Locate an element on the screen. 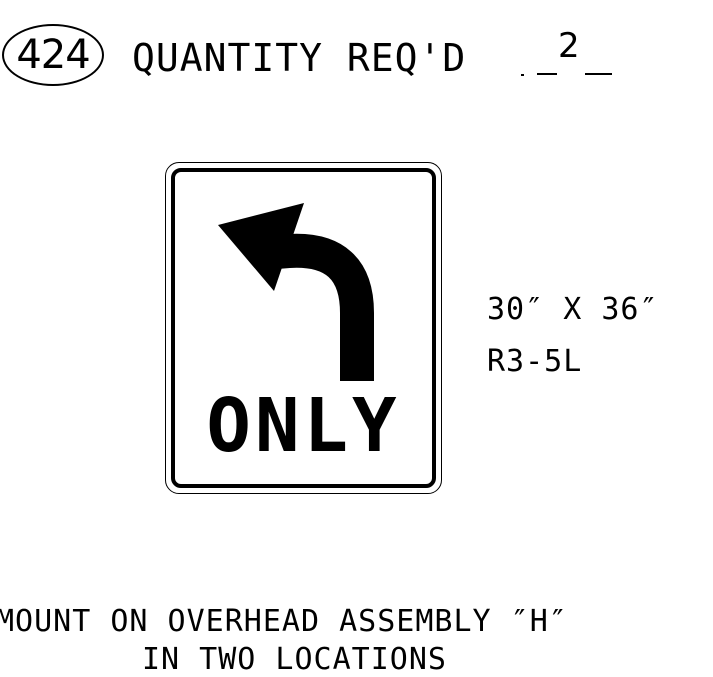 This screenshot has width=713, height=677. sign-legend: ONLY is located at coordinates (303, 426).